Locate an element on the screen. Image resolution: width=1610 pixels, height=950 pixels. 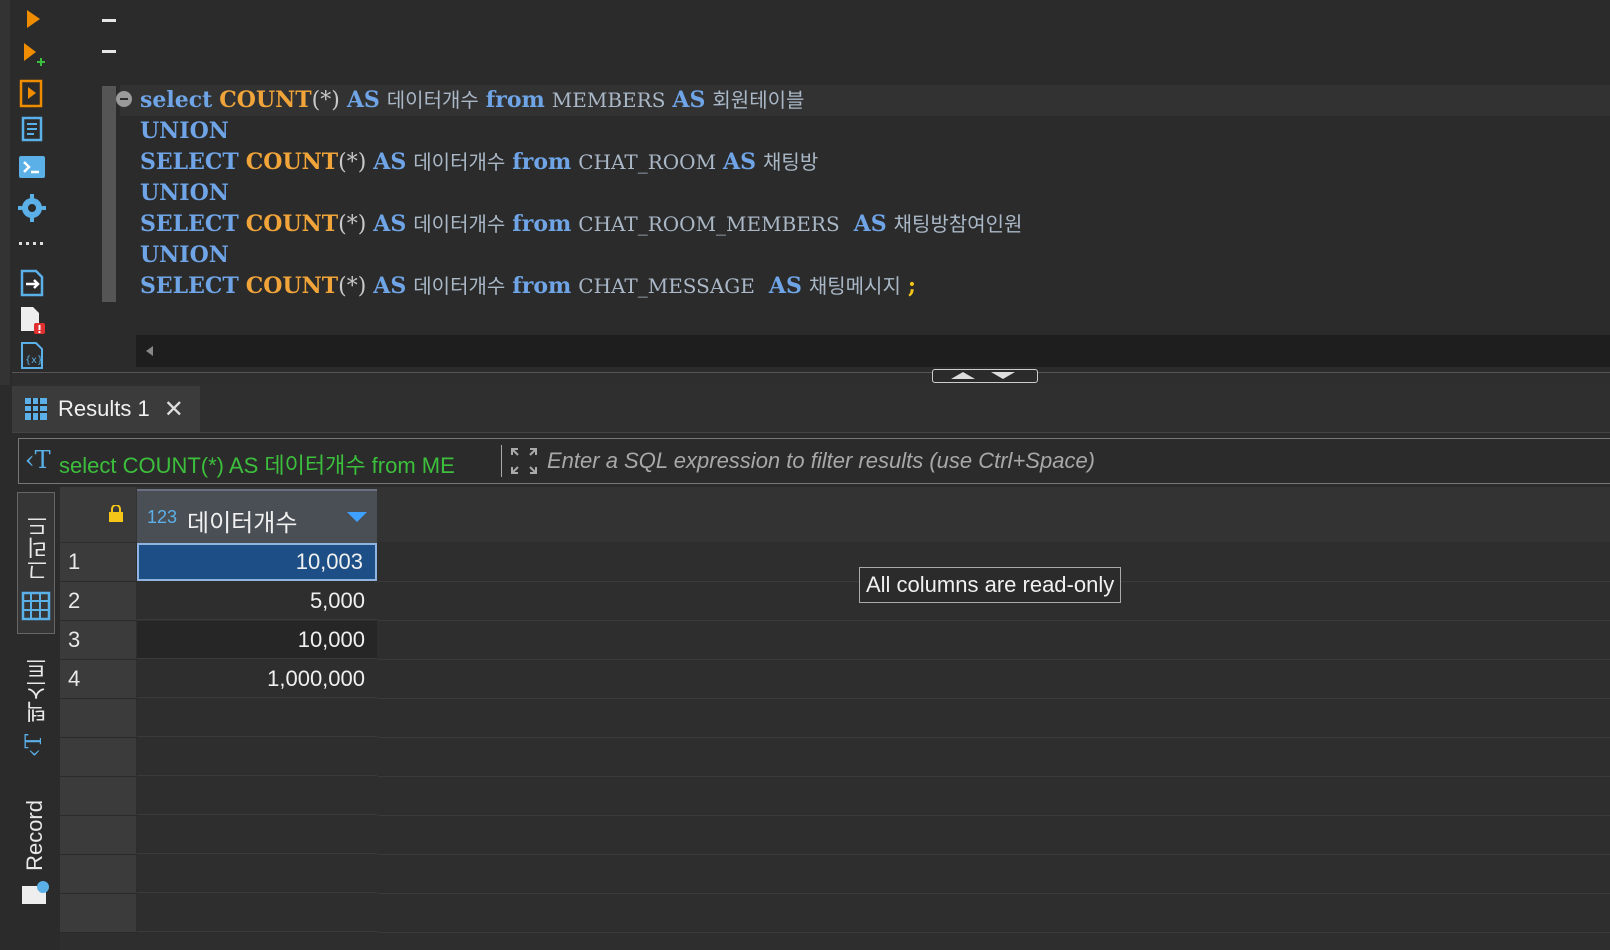
tab-text: 텍스트 ‹T is located at coordinates (35, 707).